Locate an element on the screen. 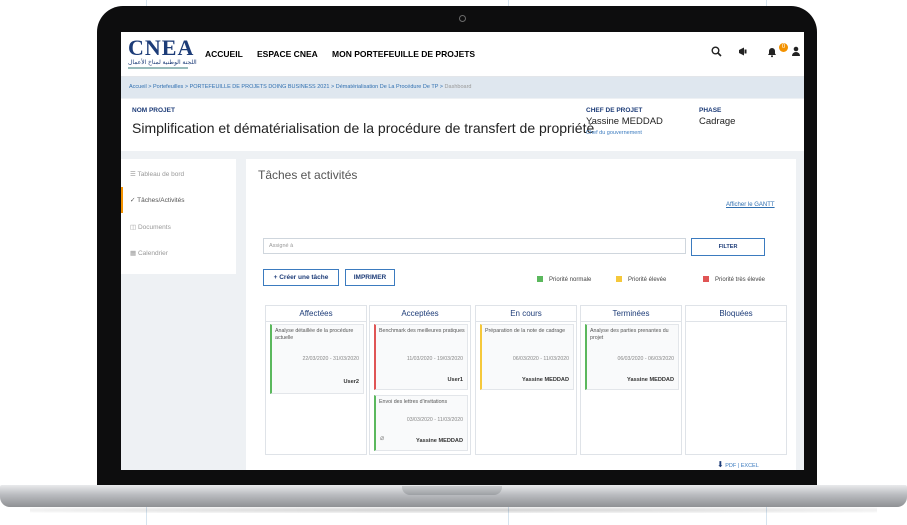  kanban-column-bloquees: Bloquées is located at coordinates (736, 380).